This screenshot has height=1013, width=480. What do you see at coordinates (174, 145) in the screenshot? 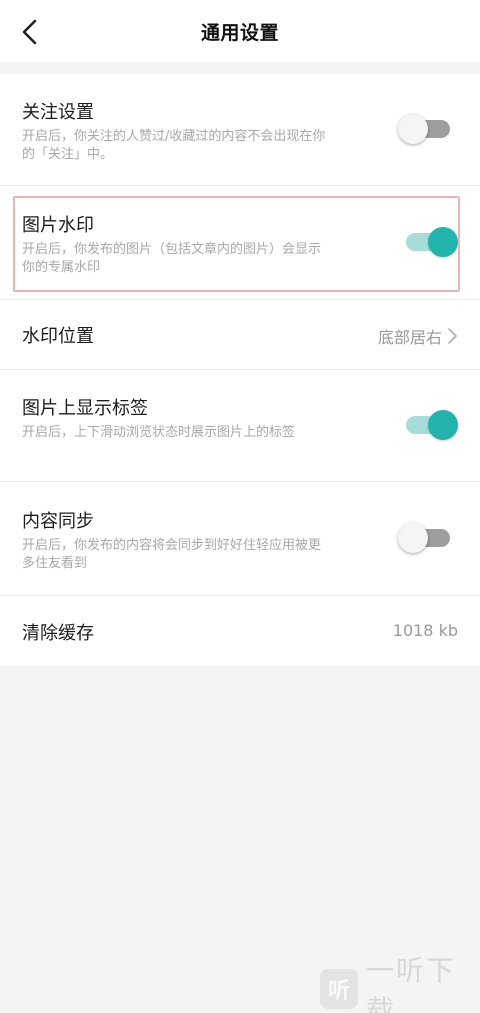
I see `setting-follow-desc: 开启后，你关注的人赞过/收藏过的内容不会出现在你的「关注」中。` at bounding box center [174, 145].